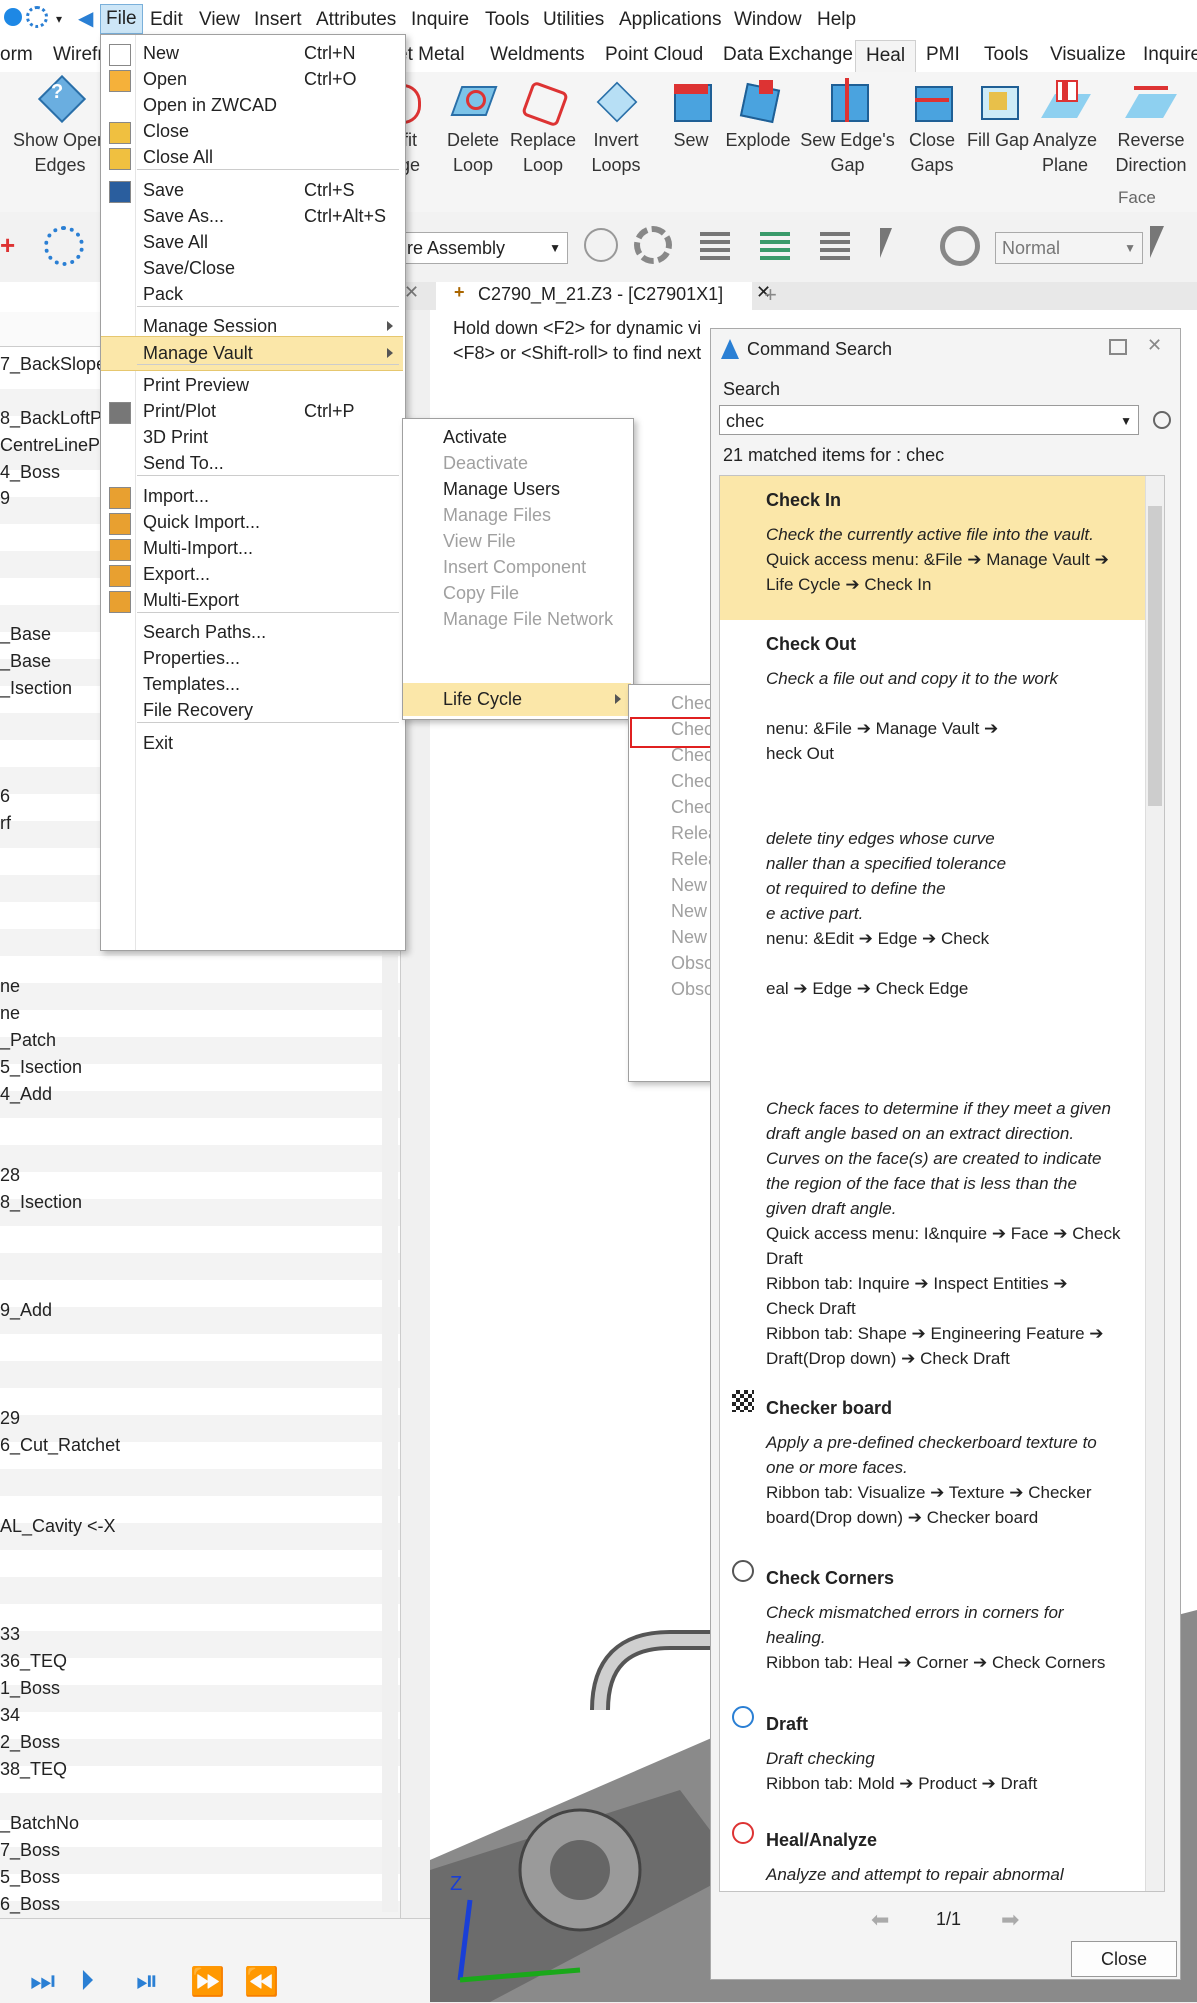 Image resolution: width=1197 pixels, height=2003 pixels. What do you see at coordinates (1069, 248) in the screenshot?
I see `display-style-select: Normal ▼` at bounding box center [1069, 248].